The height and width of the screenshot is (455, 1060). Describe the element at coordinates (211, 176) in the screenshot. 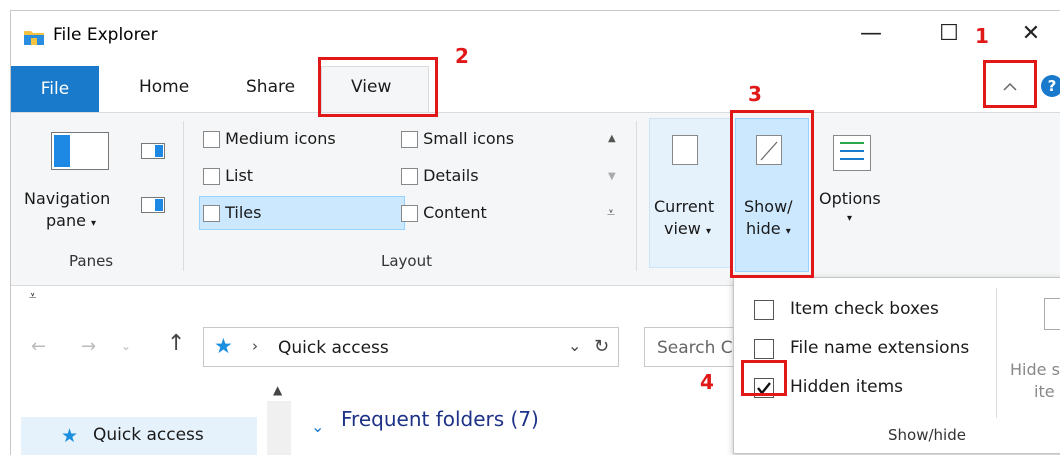

I see `list-icon` at that location.